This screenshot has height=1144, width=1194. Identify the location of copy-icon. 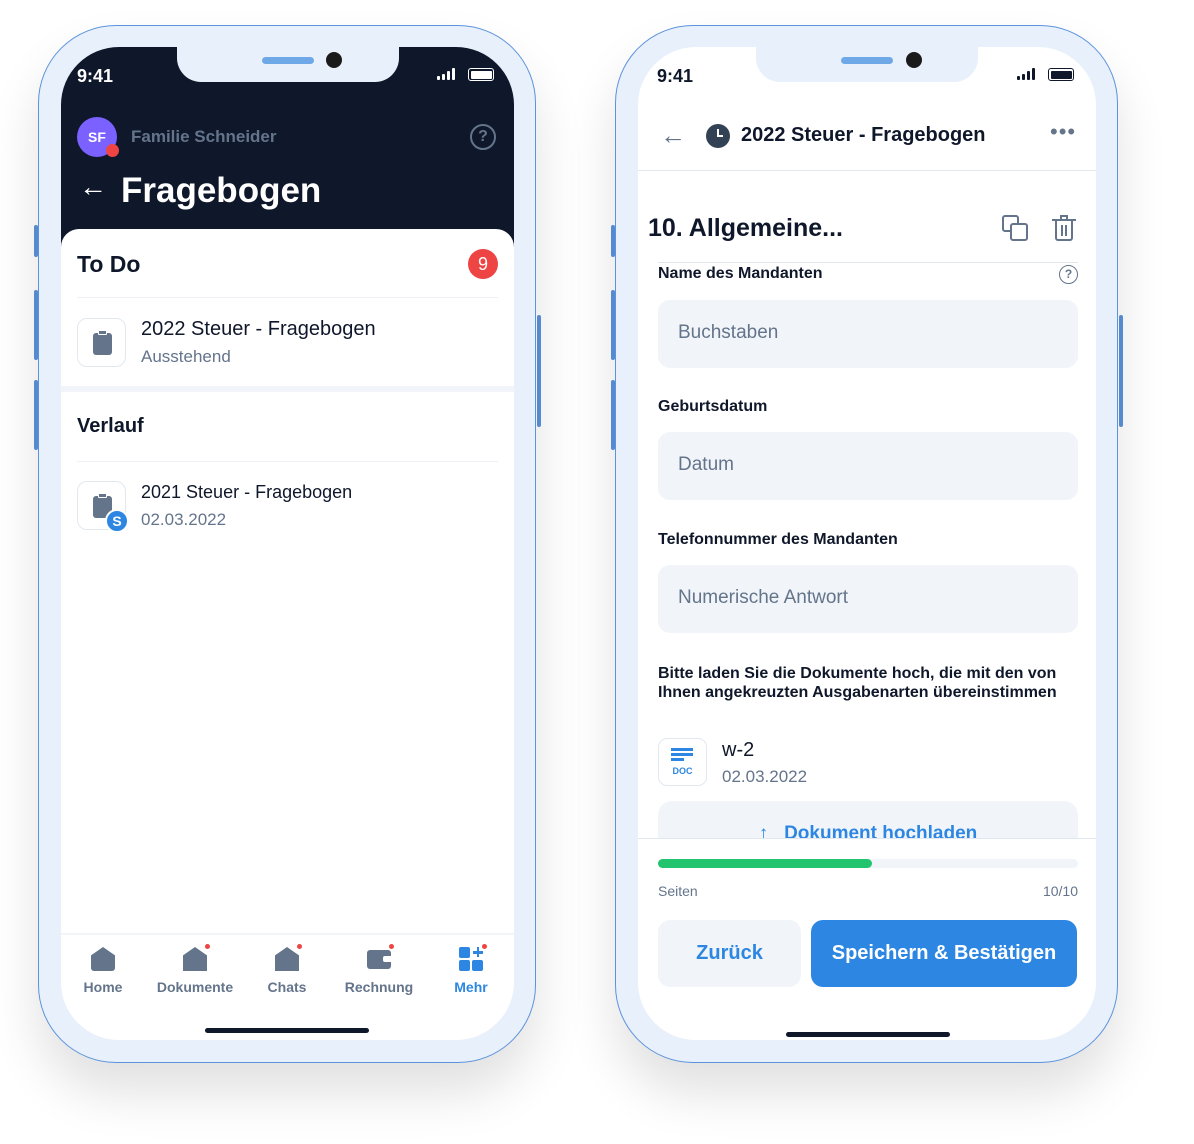
(1015, 228).